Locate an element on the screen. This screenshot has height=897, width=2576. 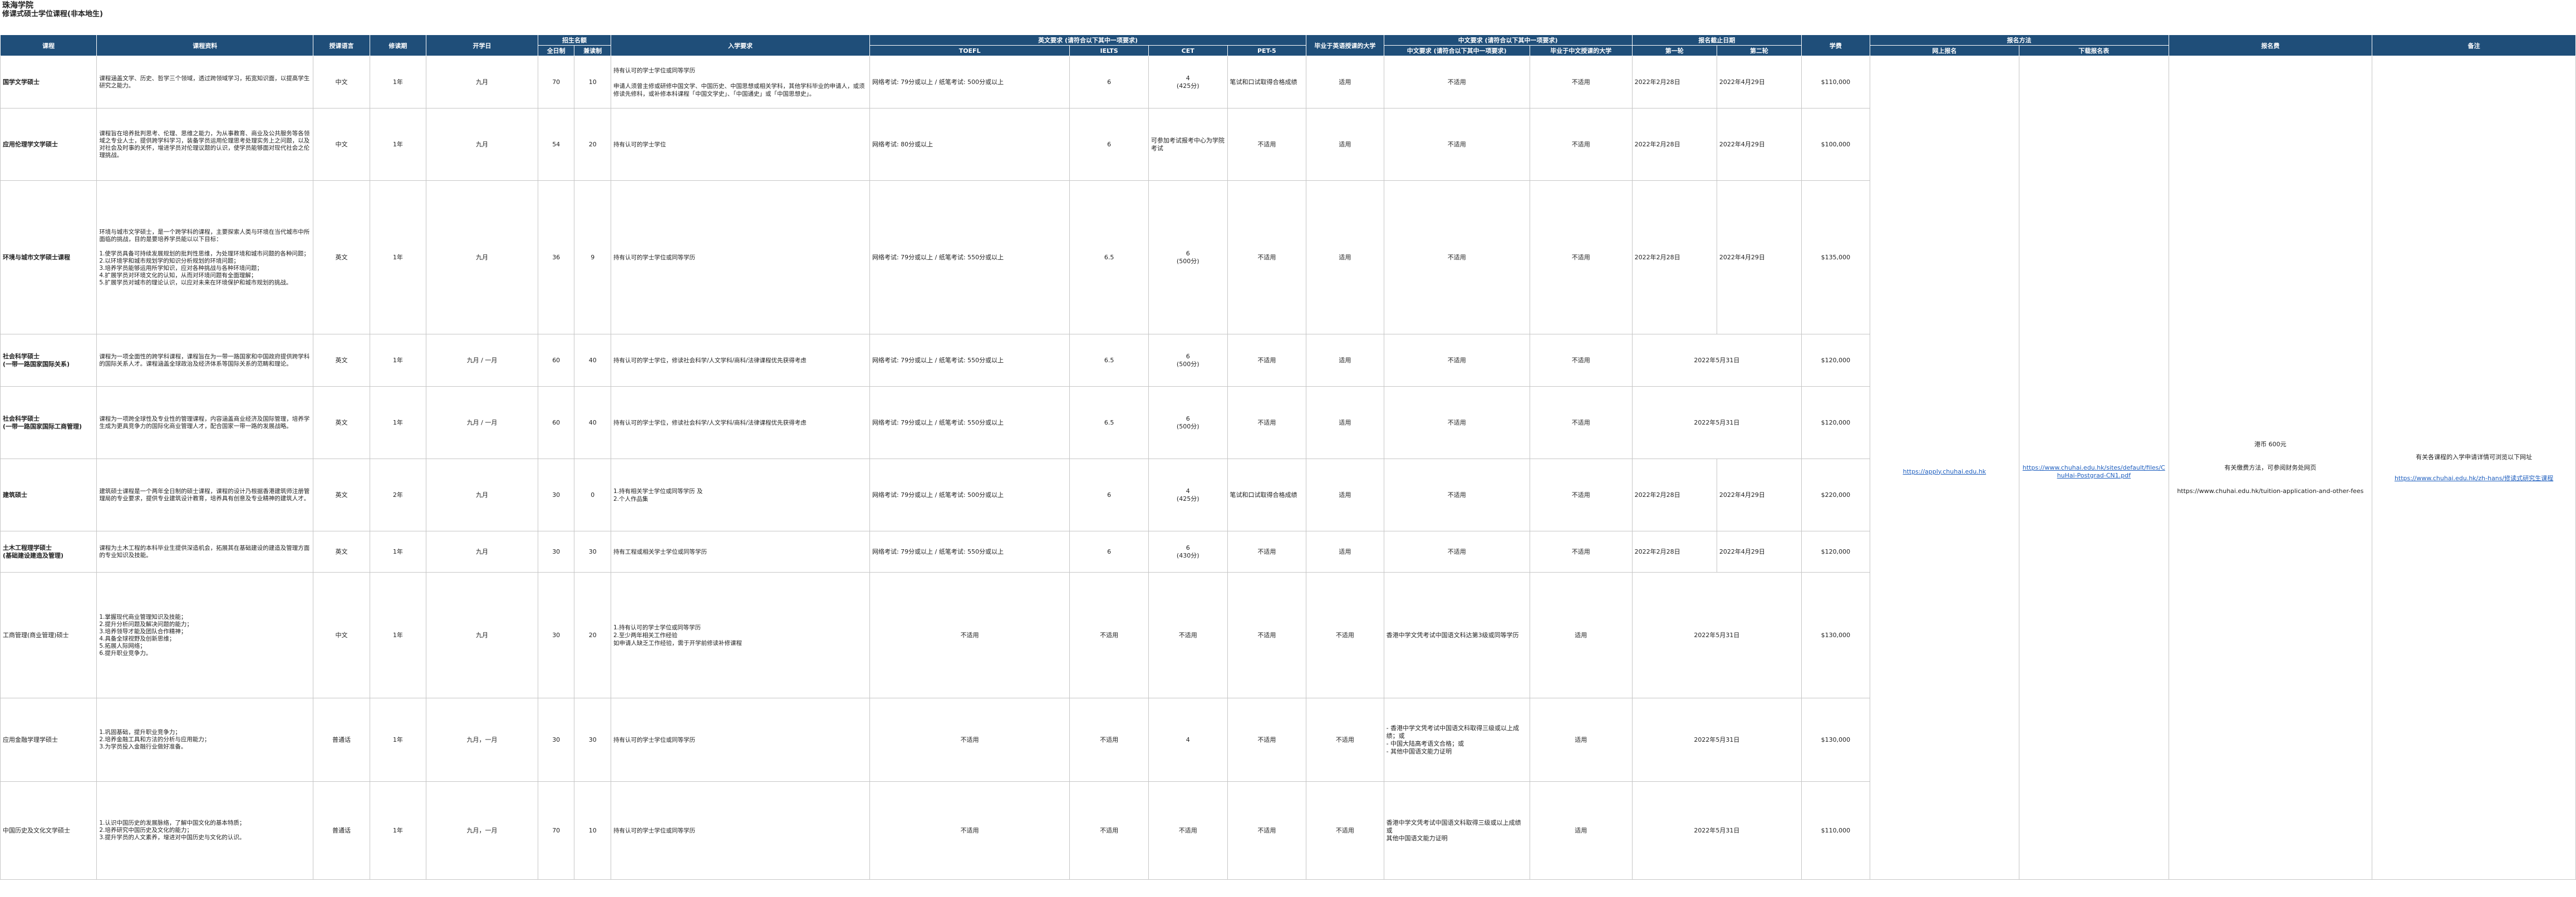
ielts-cell: 6.5 is located at coordinates (1109, 422).